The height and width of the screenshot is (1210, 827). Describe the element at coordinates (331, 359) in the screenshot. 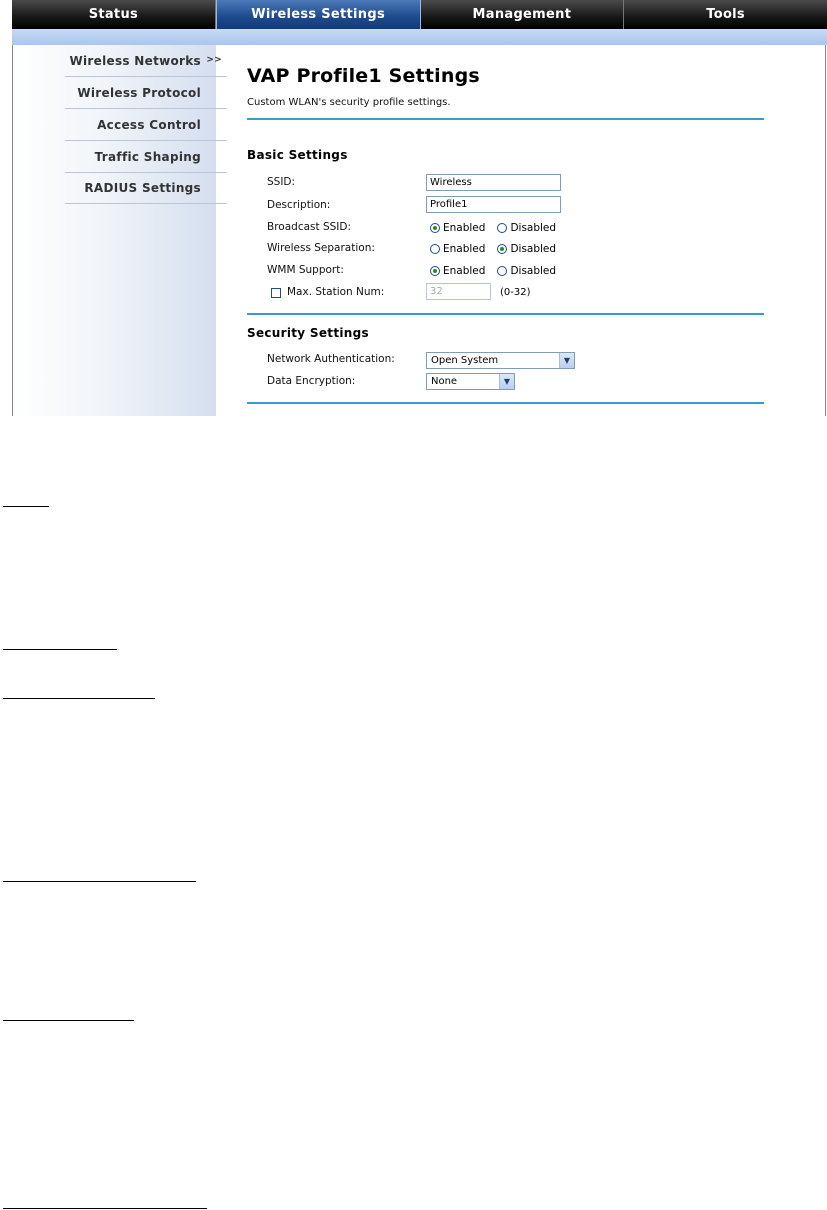

I see `network-authentication-label: Network Authentication:` at that location.